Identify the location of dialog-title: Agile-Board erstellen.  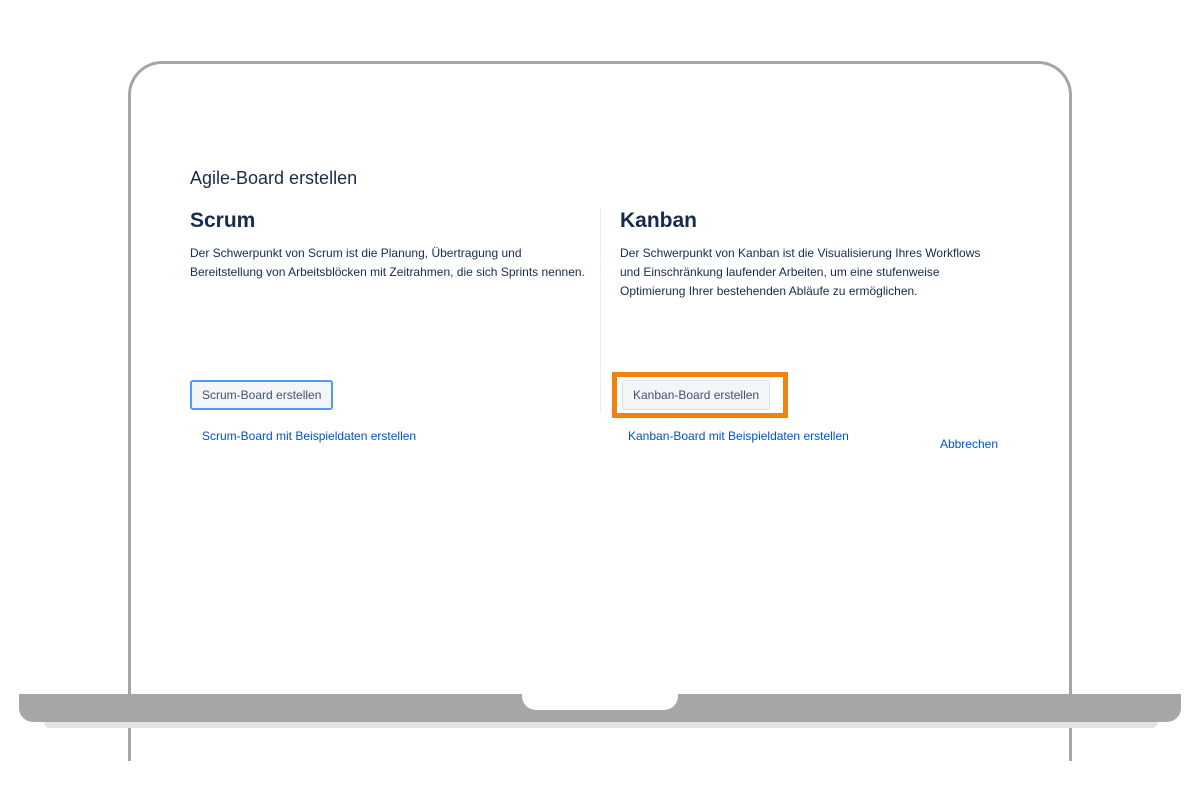
(274, 178).